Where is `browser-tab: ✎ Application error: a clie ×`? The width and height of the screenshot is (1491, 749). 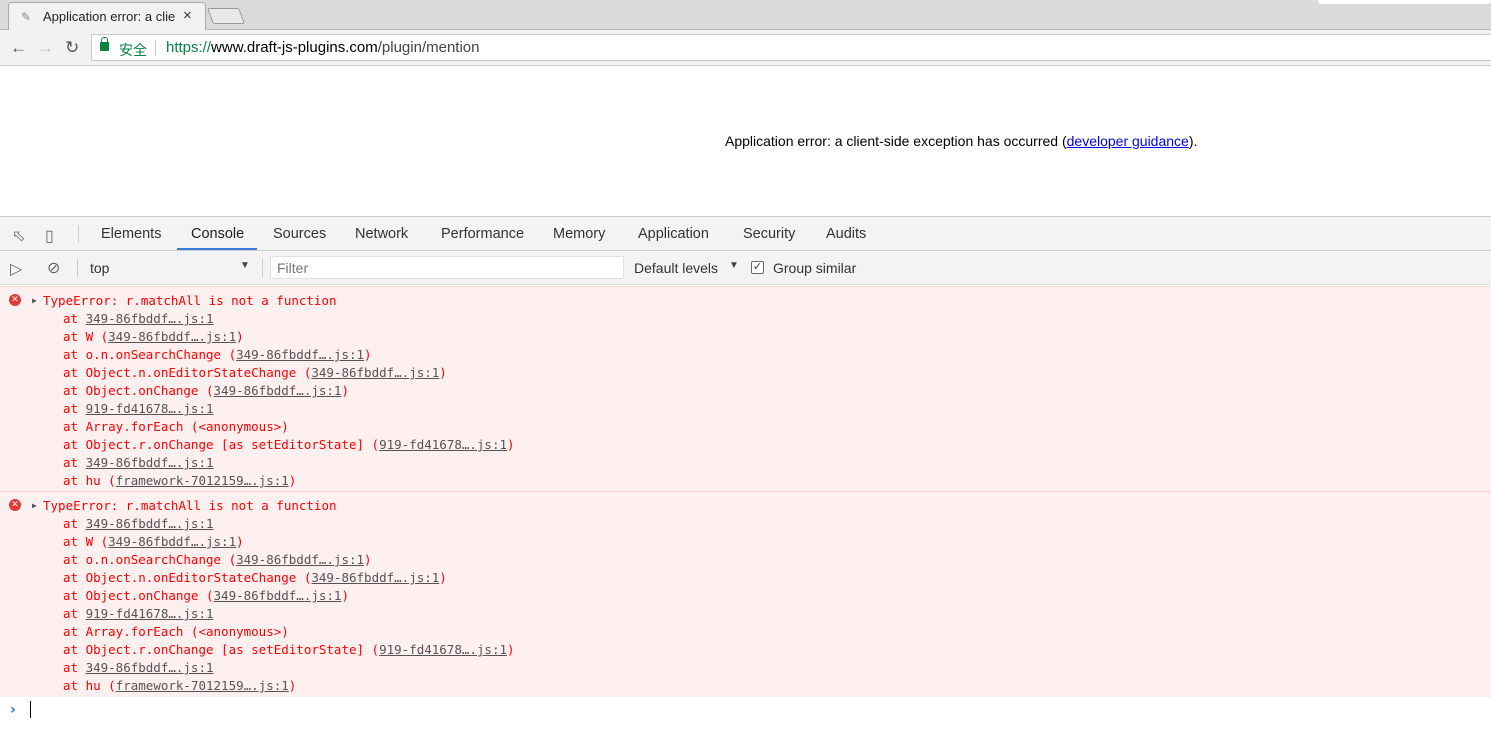
browser-tab: ✎ Application error: a clie × is located at coordinates (107, 16).